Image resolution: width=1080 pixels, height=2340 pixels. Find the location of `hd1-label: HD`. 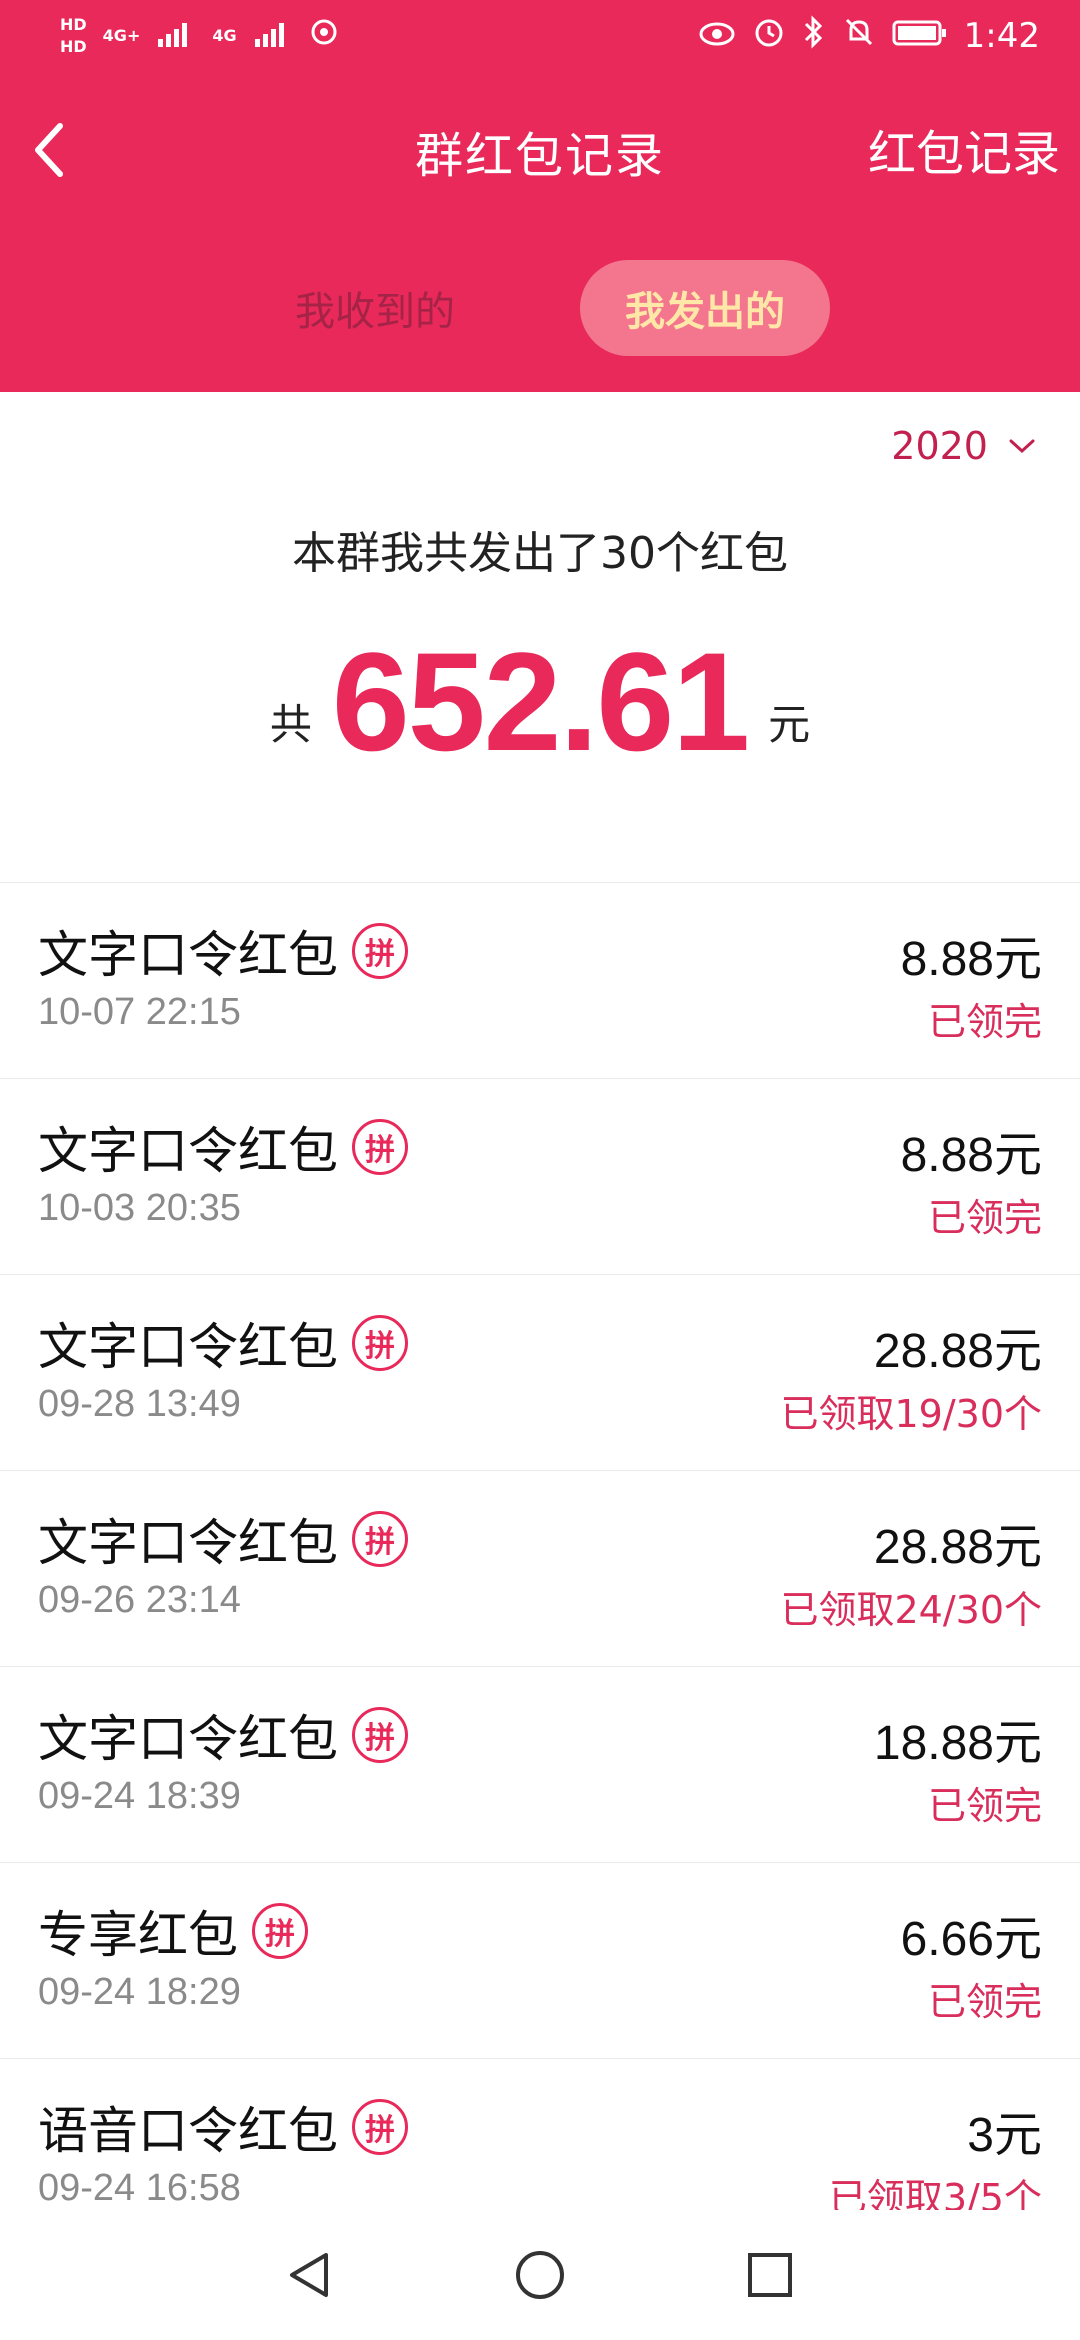

hd1-label: HD is located at coordinates (73, 24).